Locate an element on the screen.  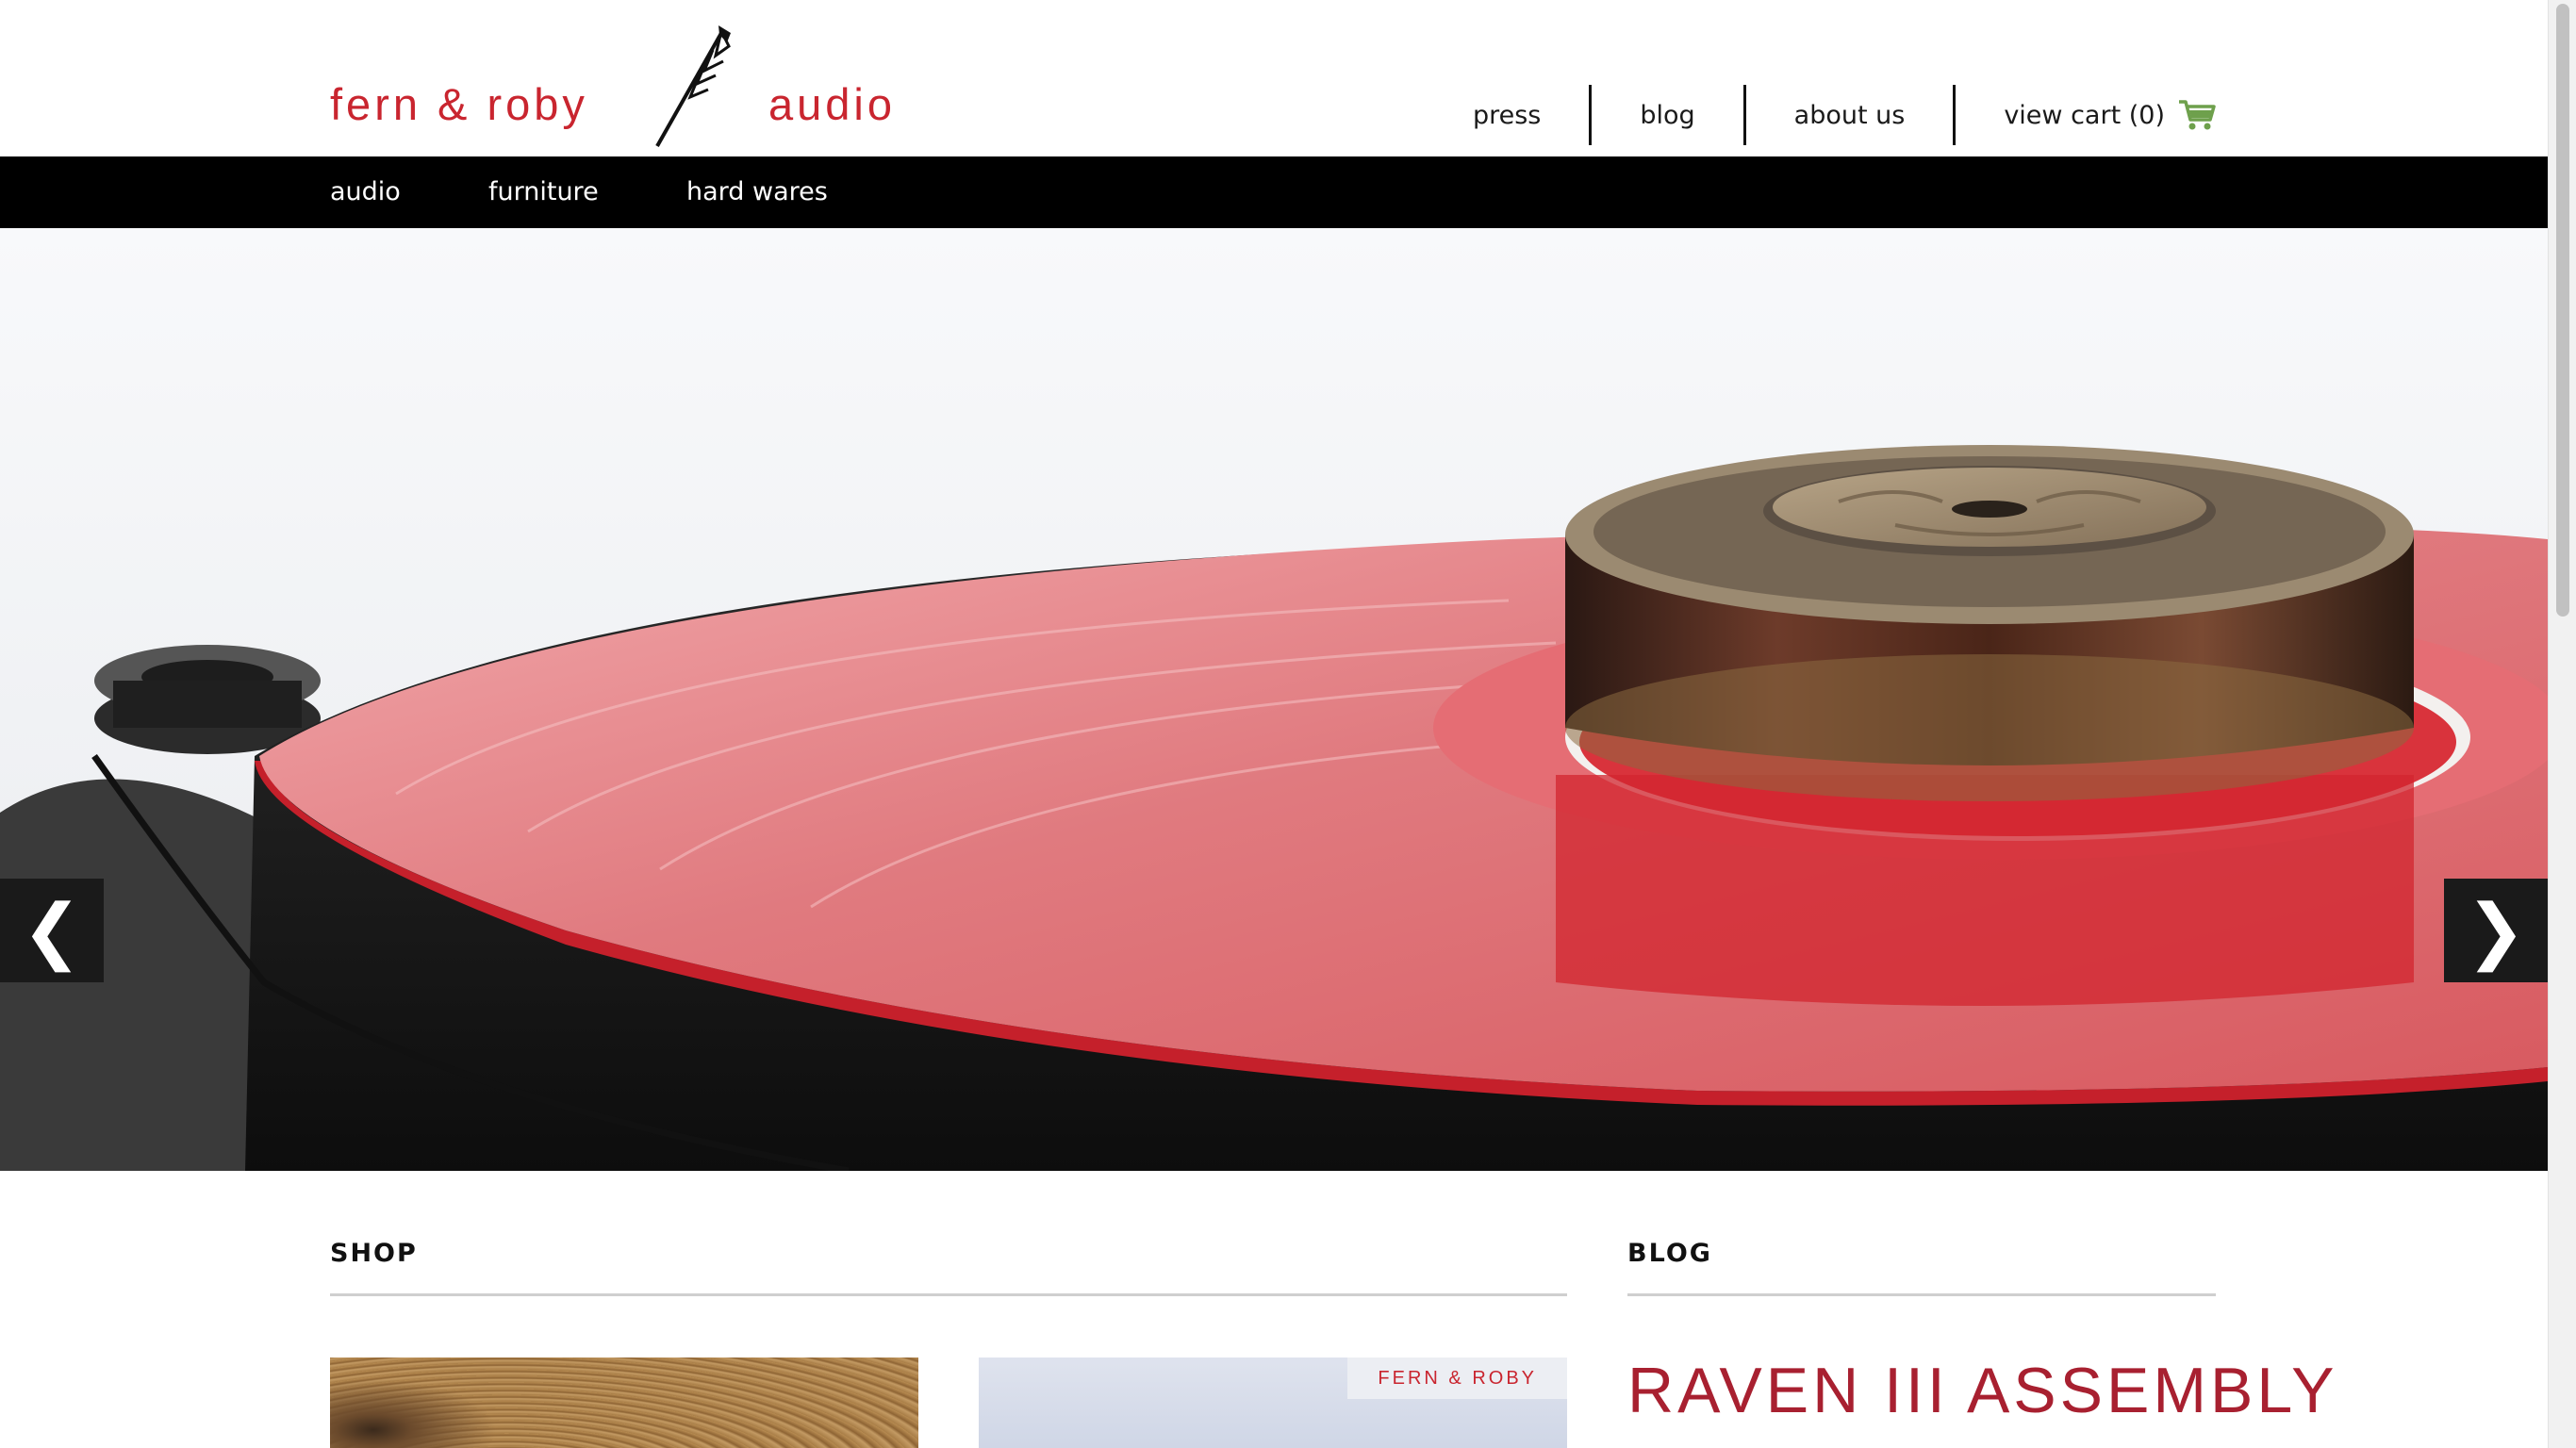
blog-section-title: BLOG is located at coordinates (1669, 1253).